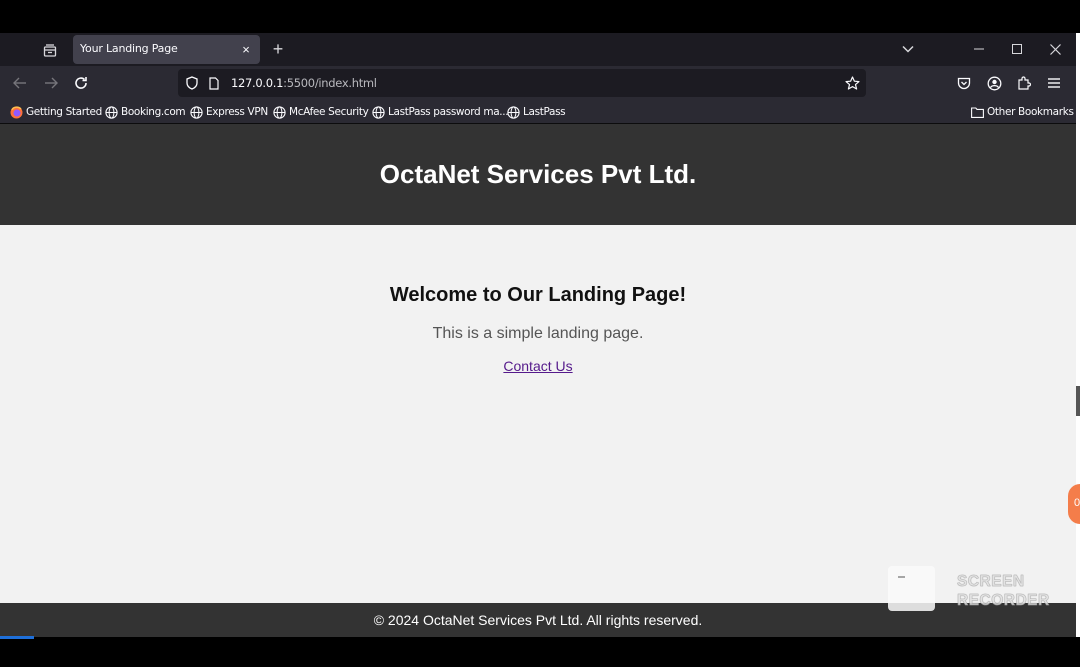 The height and width of the screenshot is (667, 1080). I want to click on firefox-icon, so click(16, 112).